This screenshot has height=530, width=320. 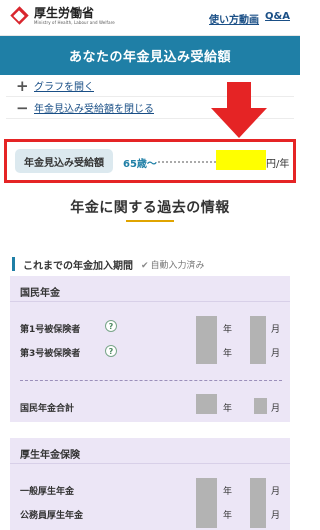 What do you see at coordinates (64, 87) in the screenshot?
I see `open-graph-label: グラフを開く` at bounding box center [64, 87].